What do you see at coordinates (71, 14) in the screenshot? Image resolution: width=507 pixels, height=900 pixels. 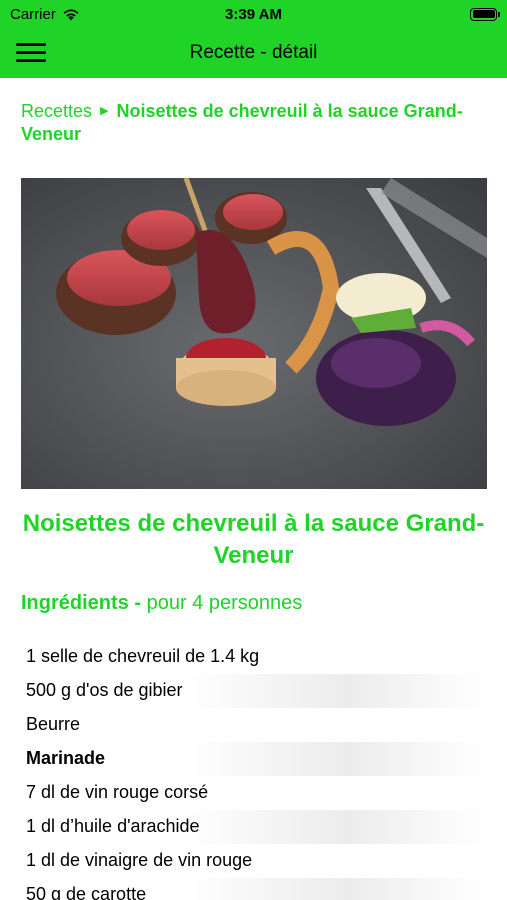 I see `wifi-icon` at bounding box center [71, 14].